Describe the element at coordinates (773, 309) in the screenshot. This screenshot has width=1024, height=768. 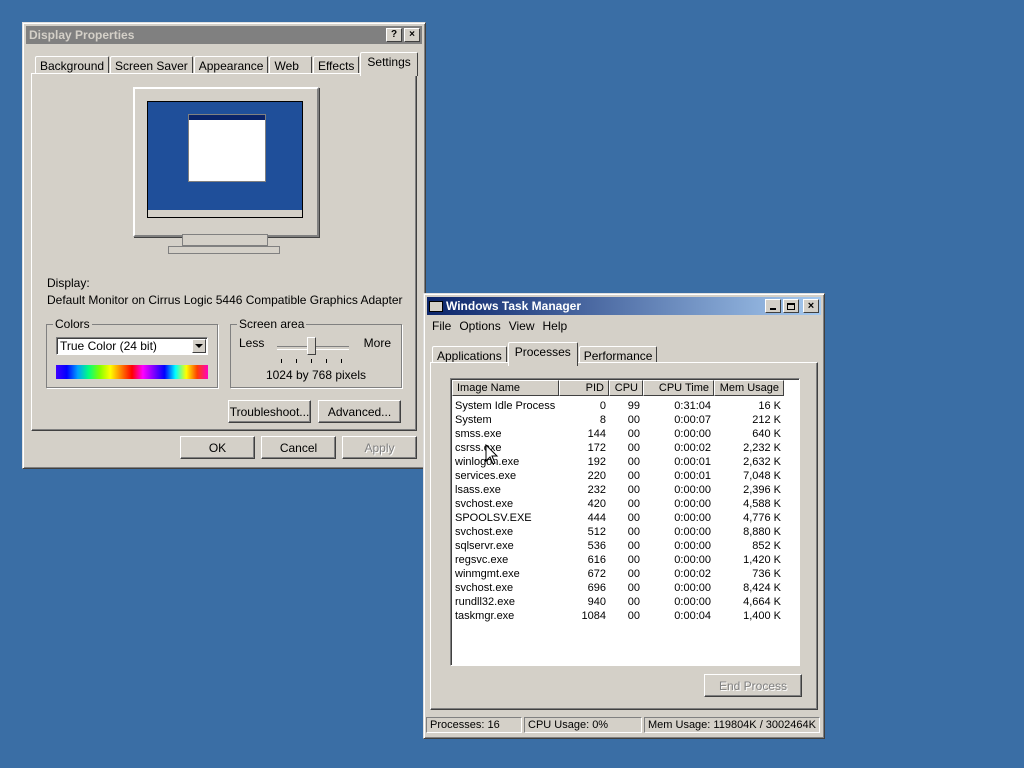
I see `minimize-icon` at that location.